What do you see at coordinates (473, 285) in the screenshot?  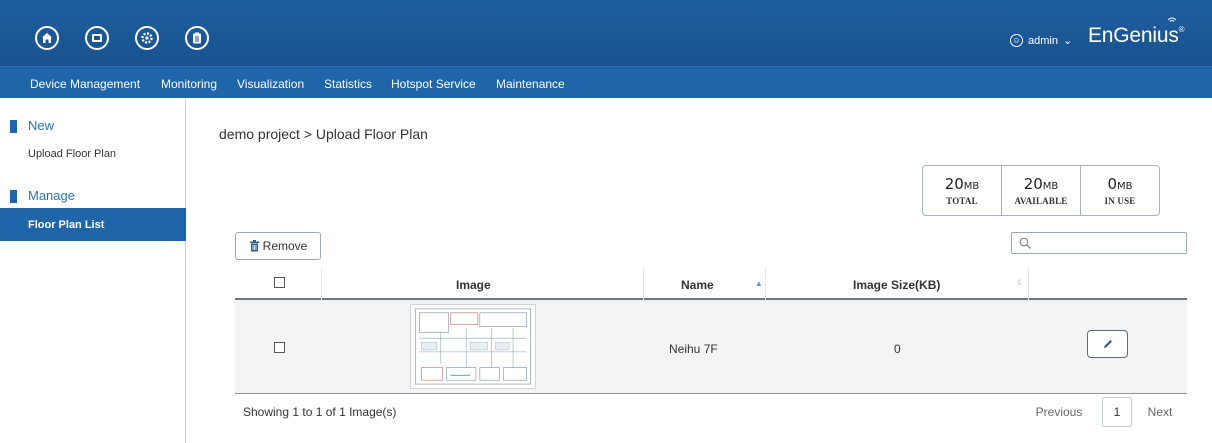 I see `column-image: Image` at bounding box center [473, 285].